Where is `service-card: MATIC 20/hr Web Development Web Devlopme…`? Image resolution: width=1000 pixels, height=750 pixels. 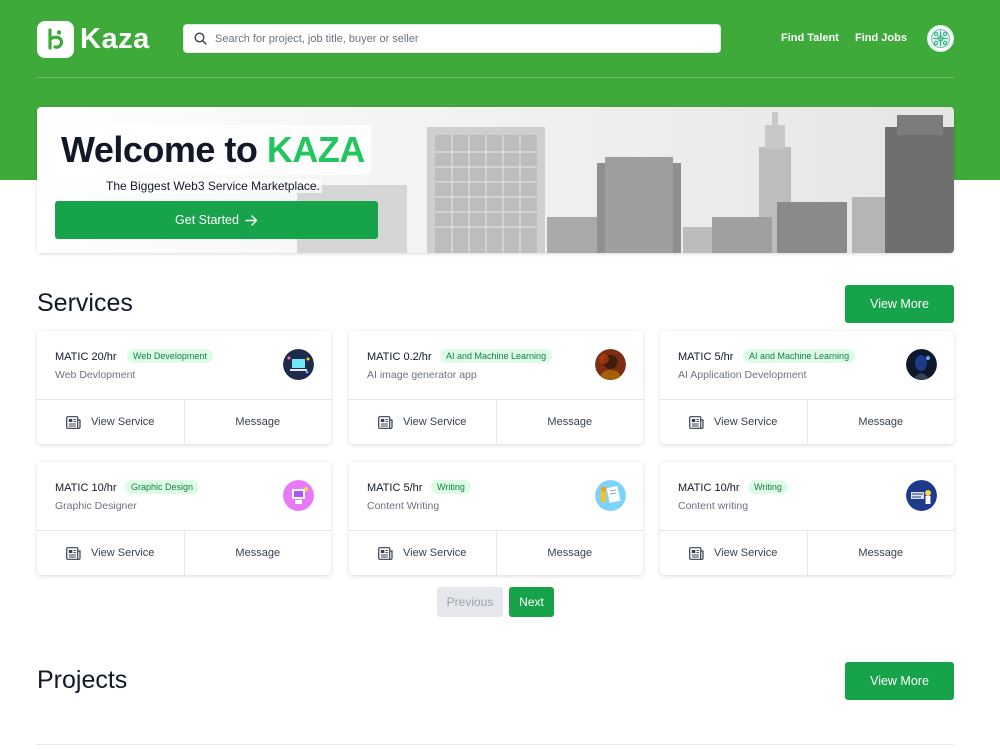 service-card: MATIC 20/hr Web Development Web Devlopme… is located at coordinates (184, 387).